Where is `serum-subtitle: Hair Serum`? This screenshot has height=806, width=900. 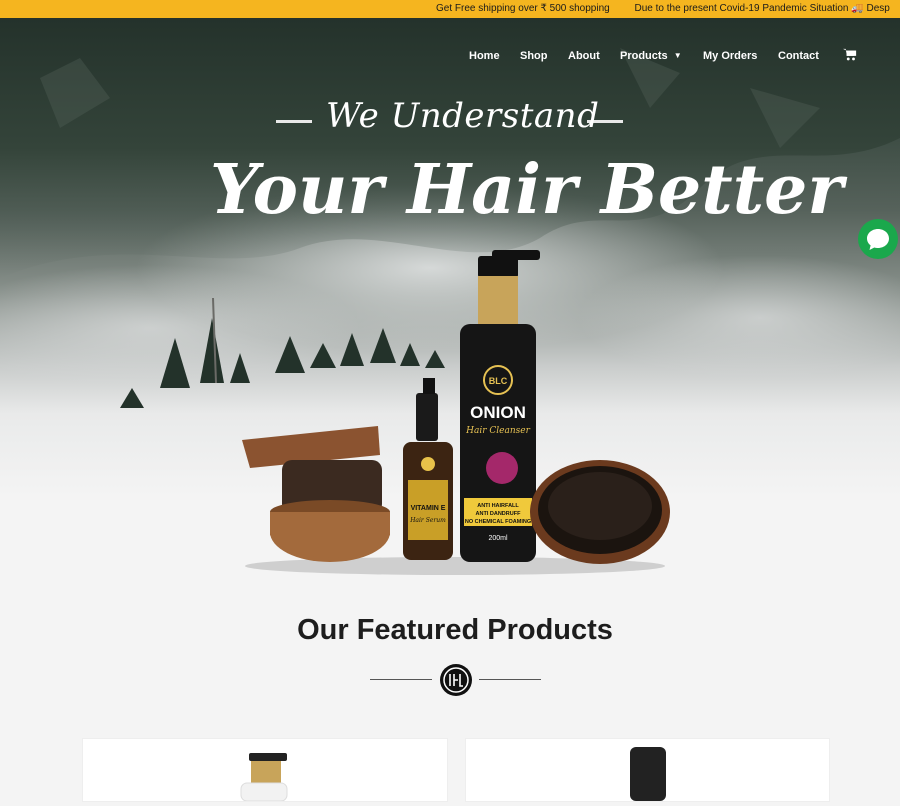 serum-subtitle: Hair Serum is located at coordinates (427, 520).